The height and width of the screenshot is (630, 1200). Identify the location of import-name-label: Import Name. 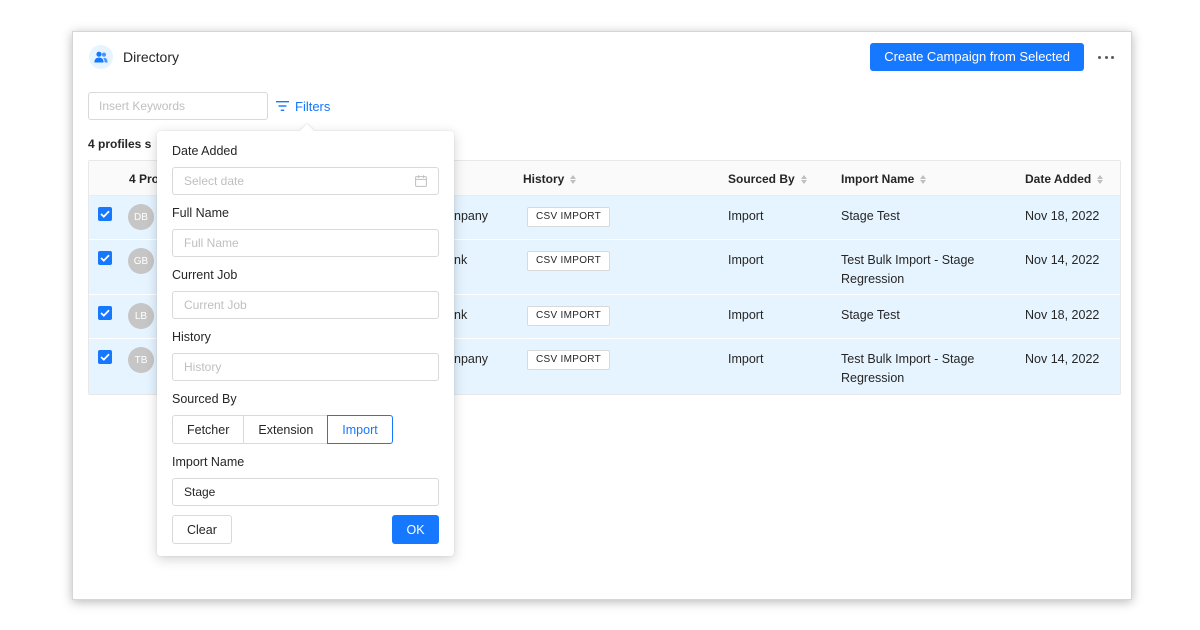
(208, 462).